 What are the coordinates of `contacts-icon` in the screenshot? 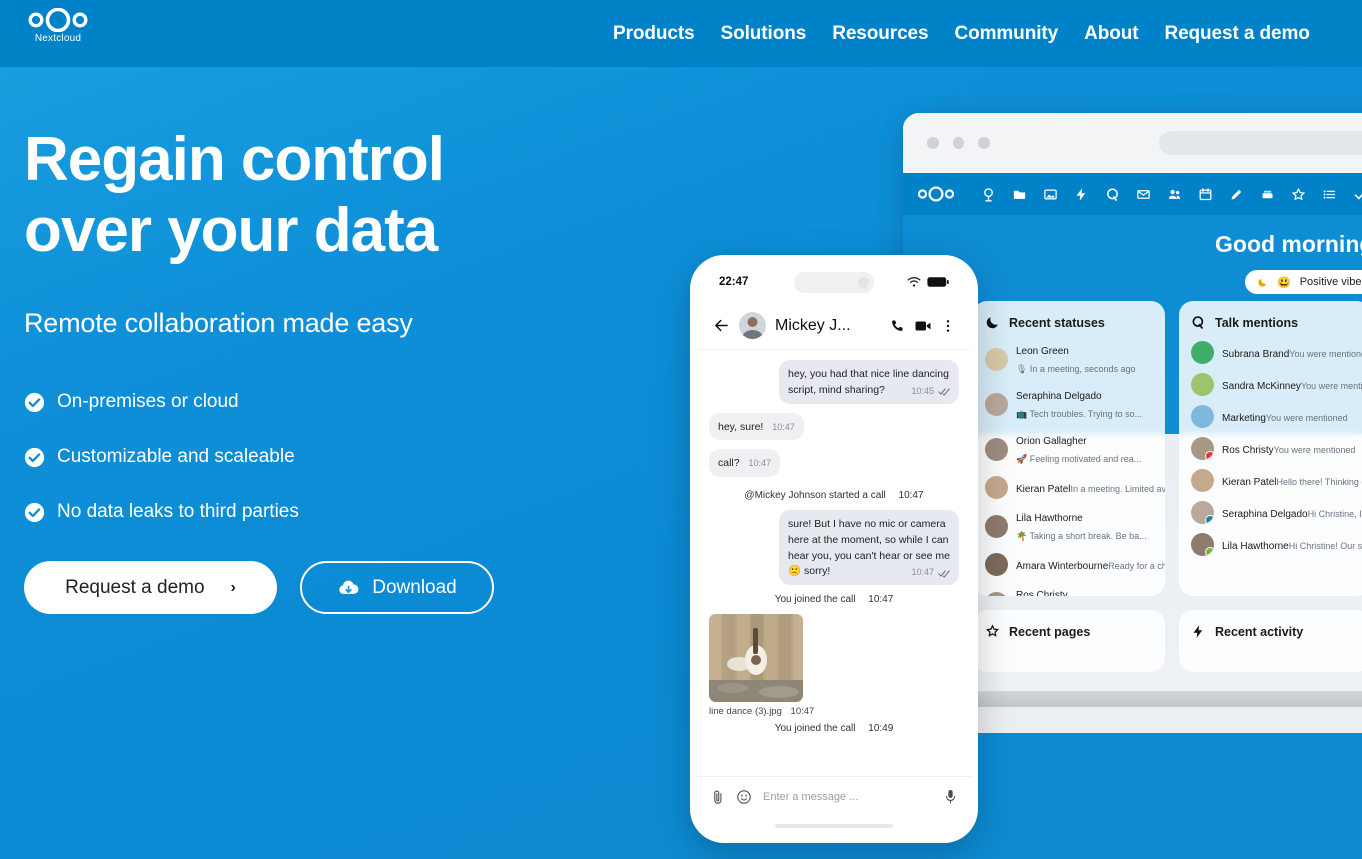 It's located at (1174, 194).